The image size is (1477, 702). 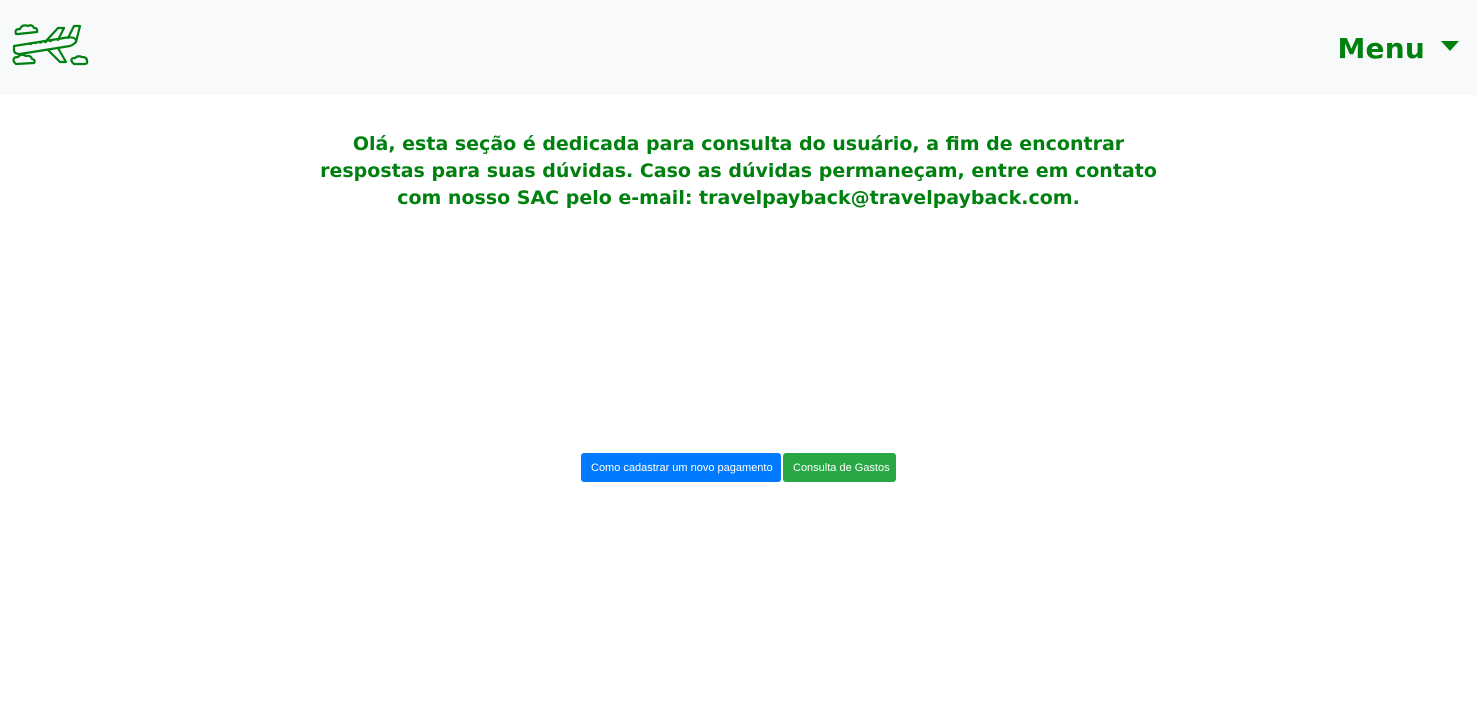 What do you see at coordinates (681, 467) in the screenshot?
I see `register-payment-button: Como cadastrar um novo pagamento` at bounding box center [681, 467].